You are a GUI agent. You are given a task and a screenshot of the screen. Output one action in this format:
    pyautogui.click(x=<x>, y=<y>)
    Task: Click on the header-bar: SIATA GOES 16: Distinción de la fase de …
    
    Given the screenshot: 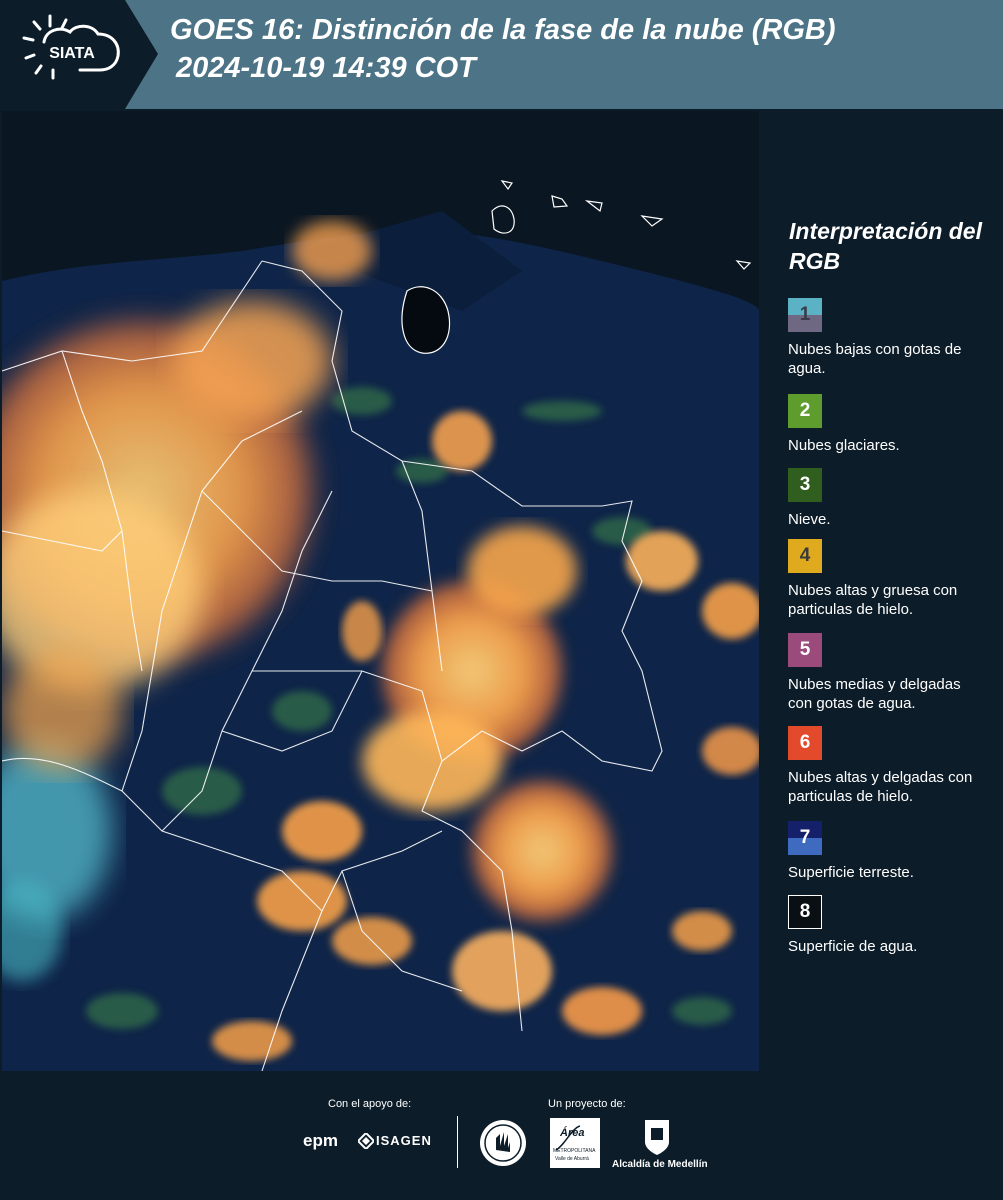 What is the action you would take?
    pyautogui.click(x=501, y=54)
    